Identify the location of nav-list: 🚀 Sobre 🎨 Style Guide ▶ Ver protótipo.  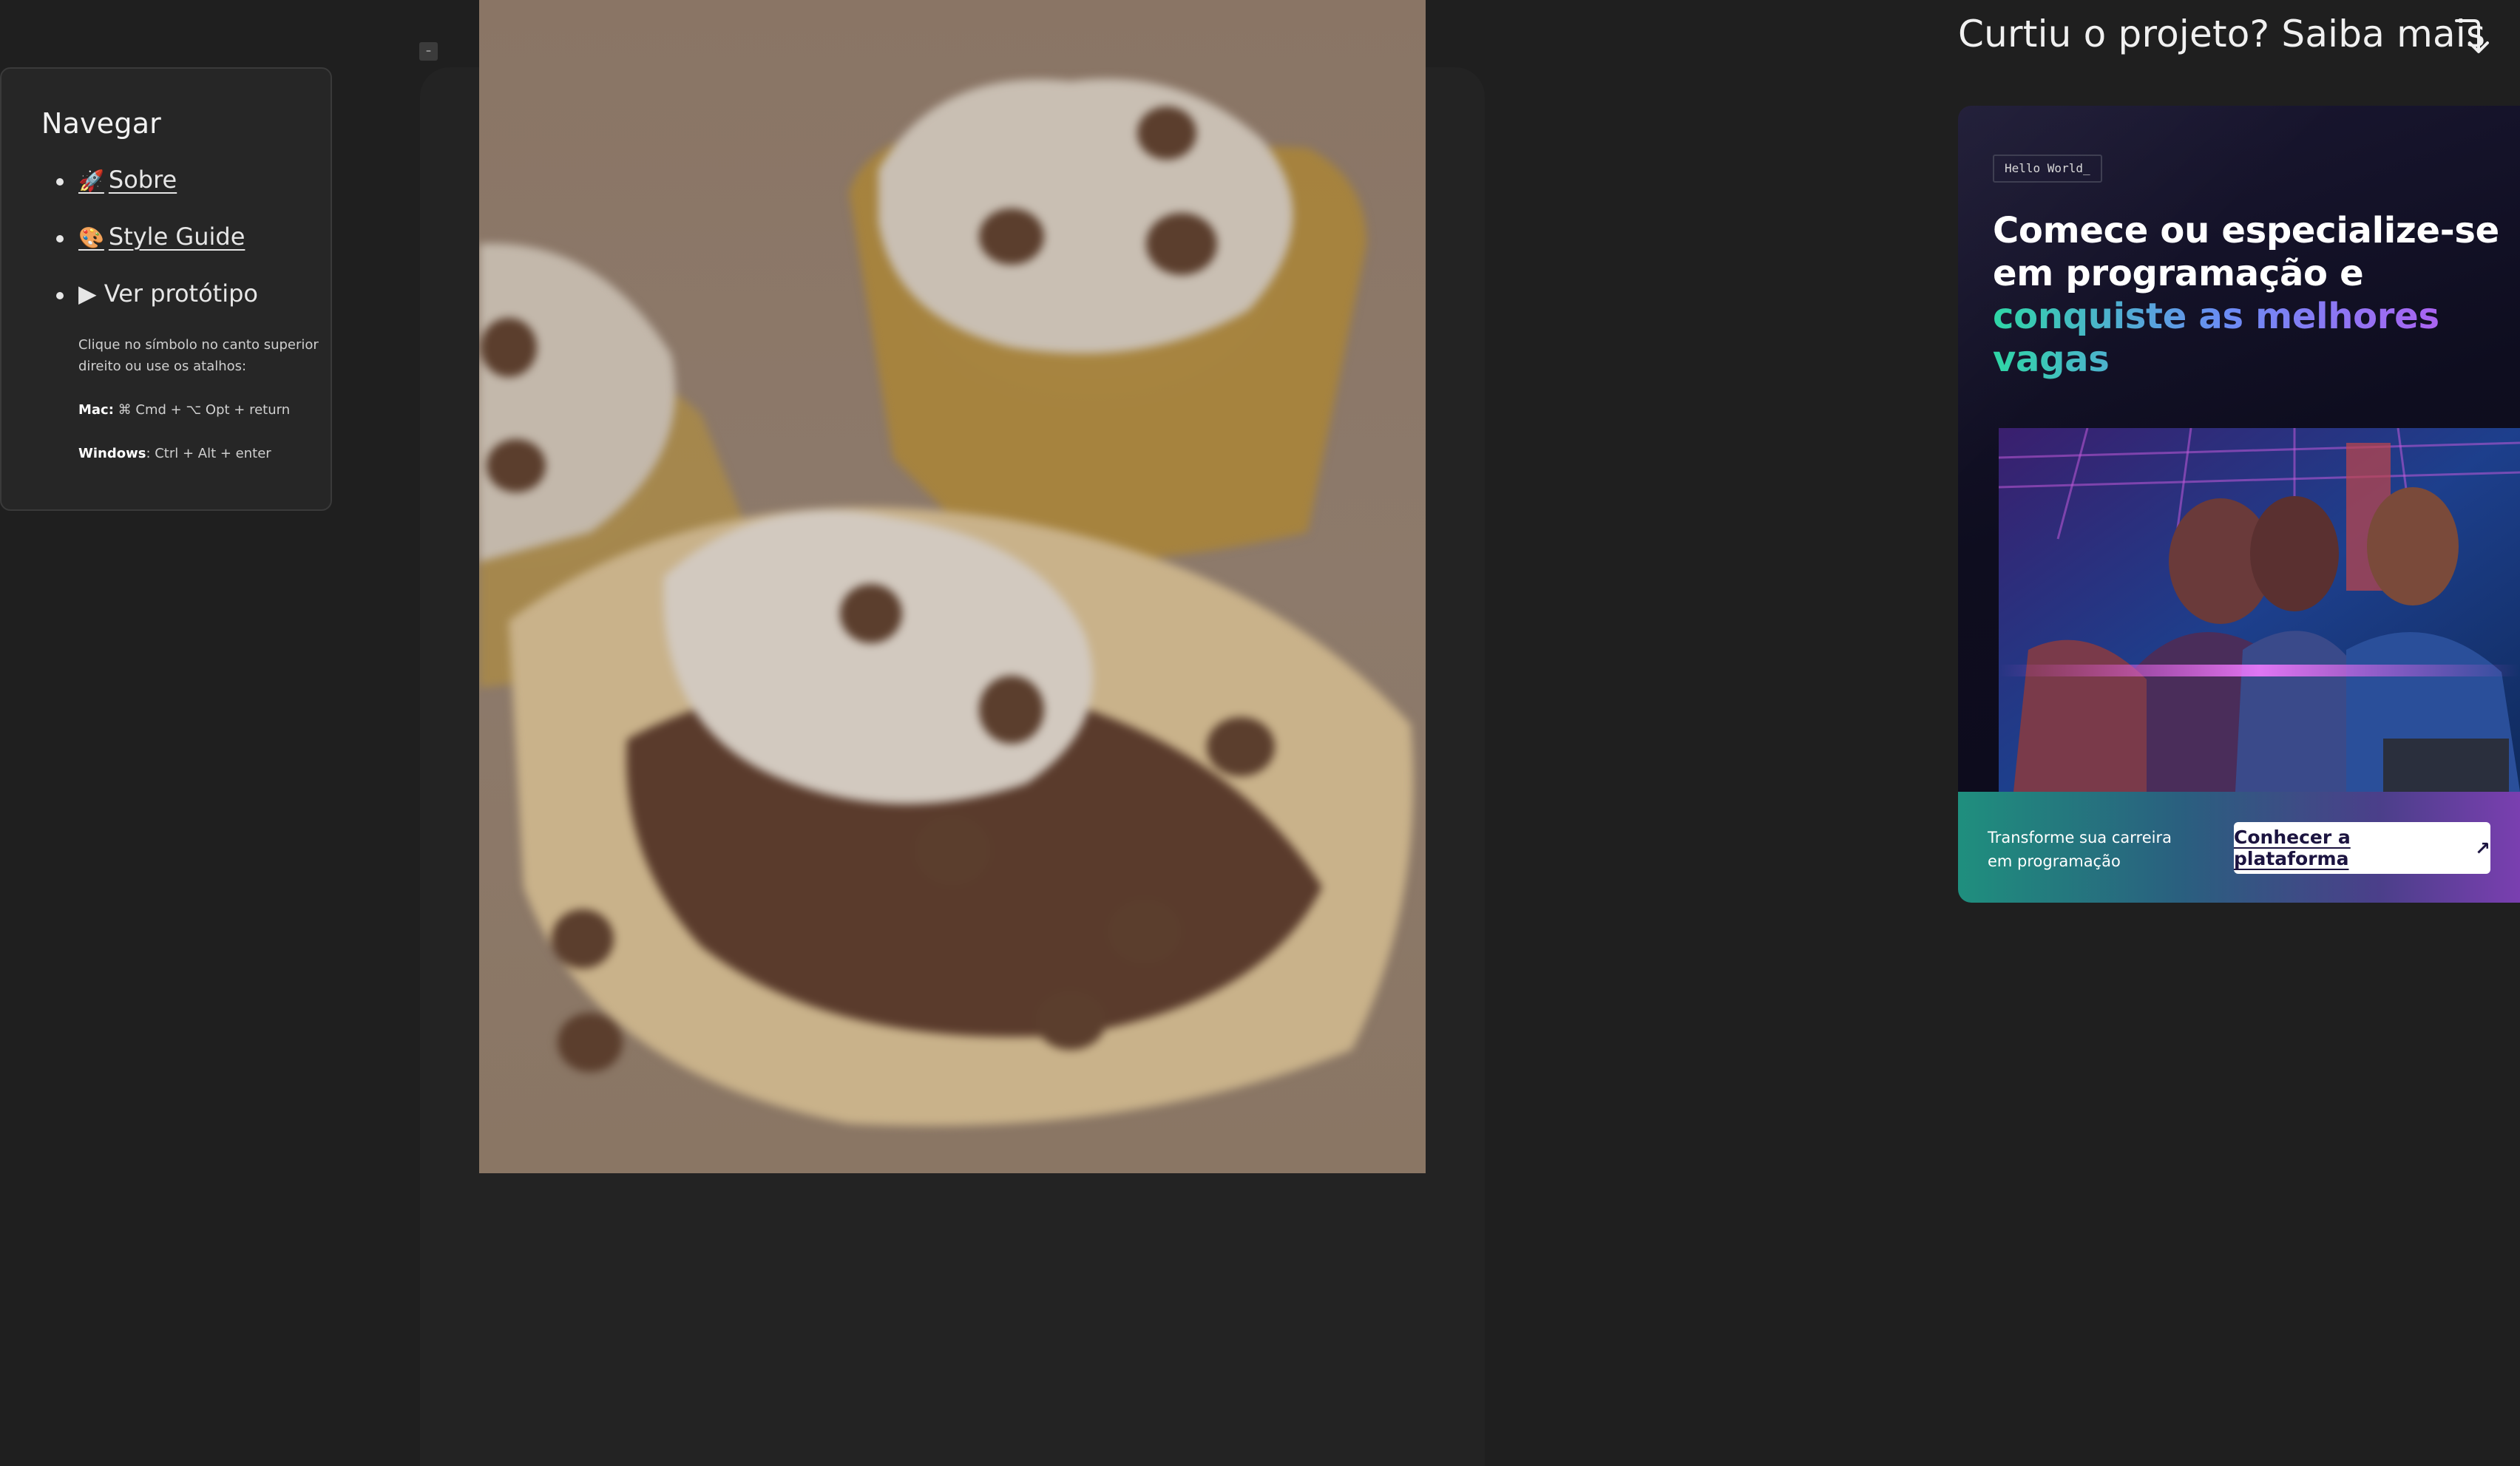
(186, 236).